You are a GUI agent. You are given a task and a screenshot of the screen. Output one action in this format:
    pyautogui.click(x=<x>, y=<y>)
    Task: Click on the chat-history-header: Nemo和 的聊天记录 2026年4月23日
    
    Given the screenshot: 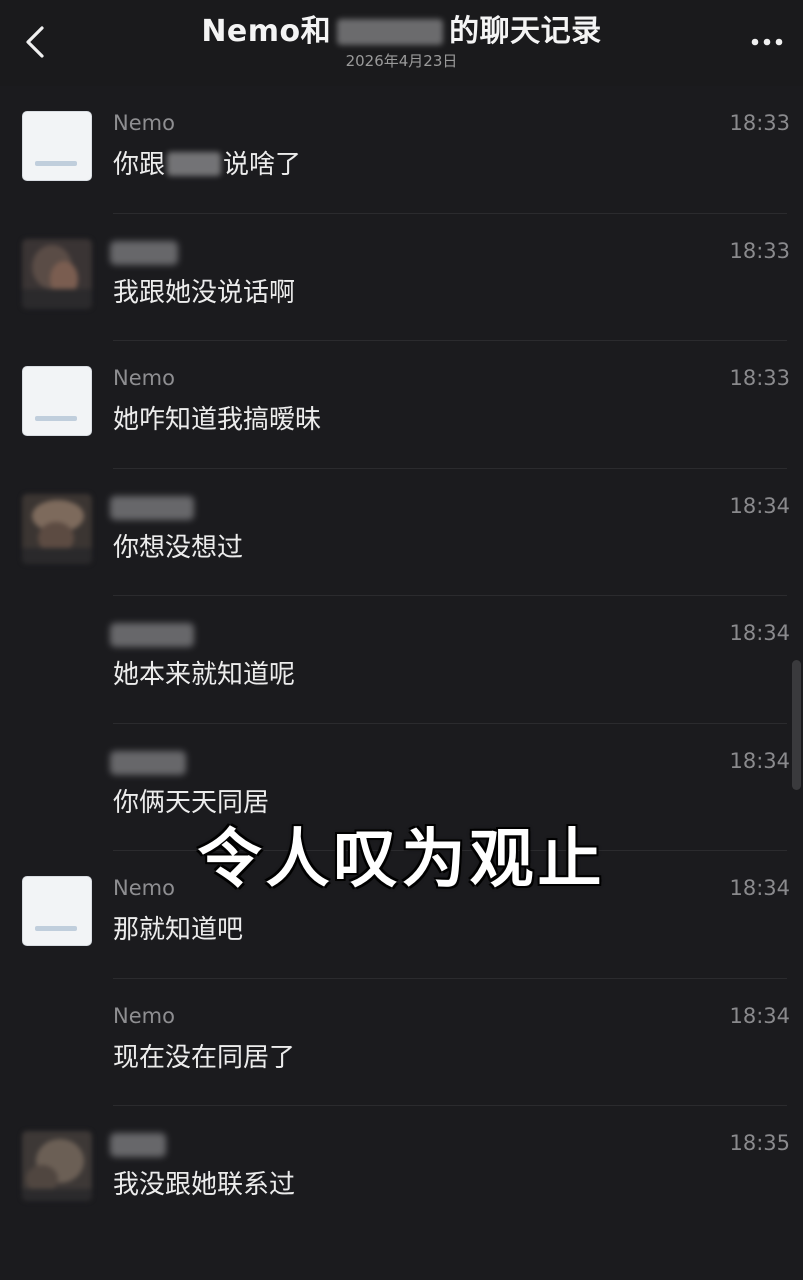 What is the action you would take?
    pyautogui.click(x=401, y=43)
    